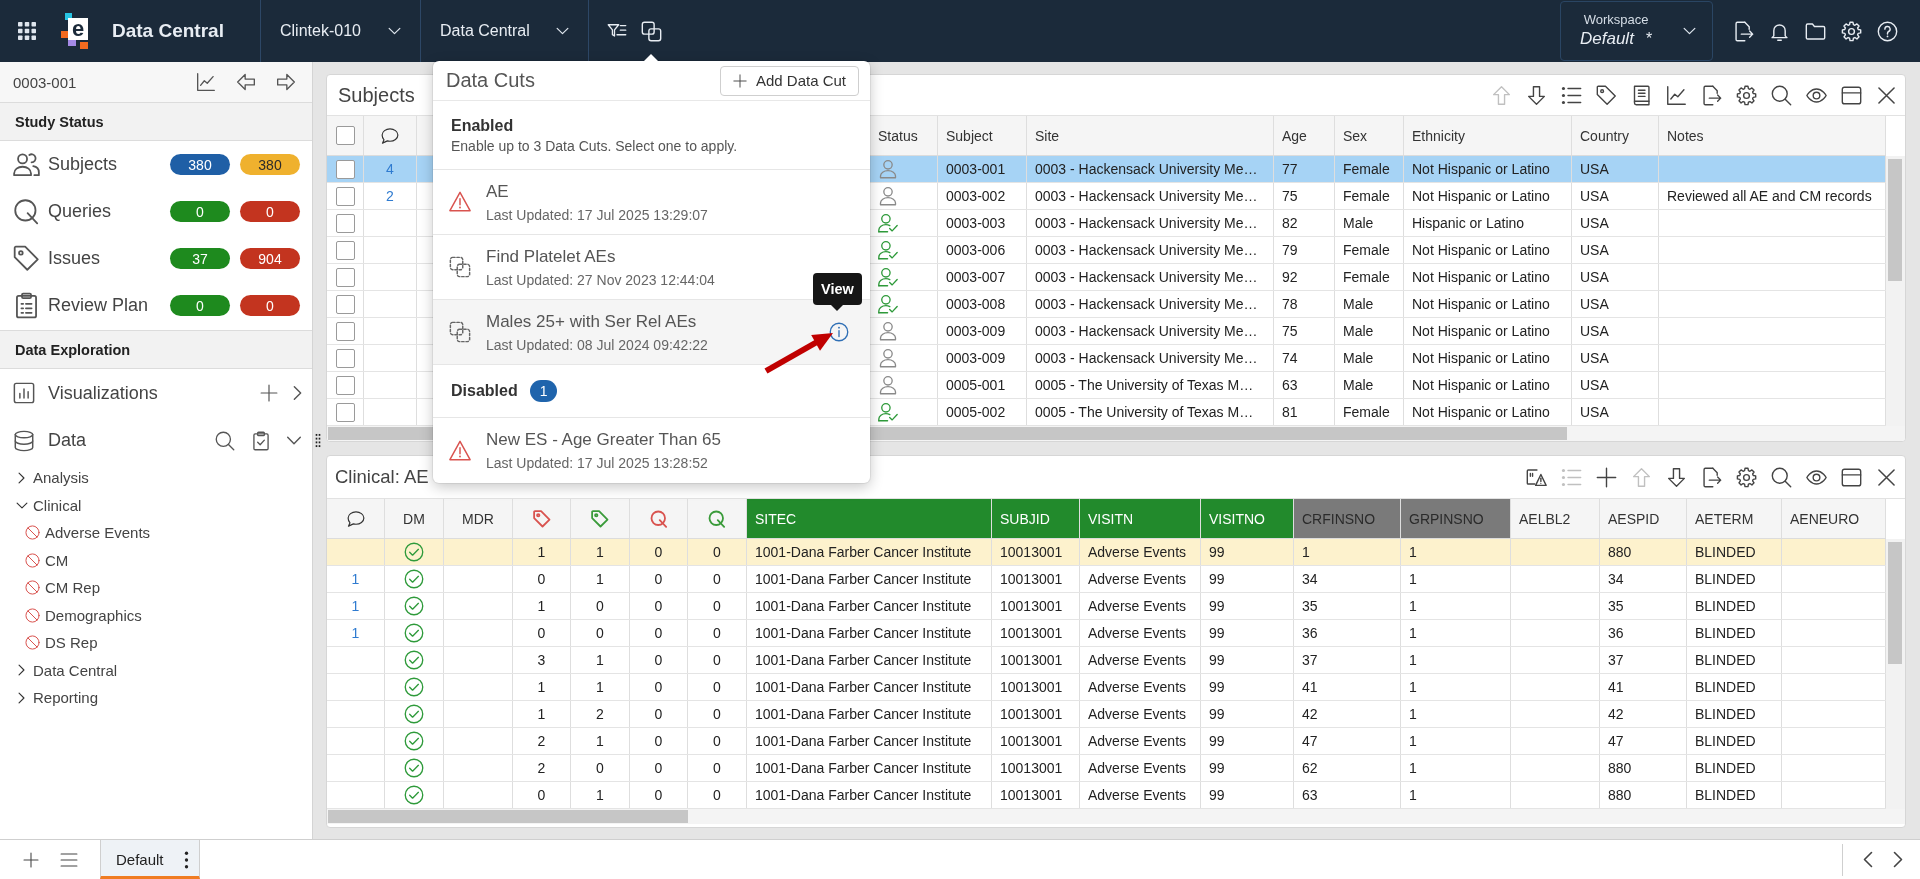 The height and width of the screenshot is (879, 1920). What do you see at coordinates (69, 859) in the screenshot?
I see `menu-icon` at bounding box center [69, 859].